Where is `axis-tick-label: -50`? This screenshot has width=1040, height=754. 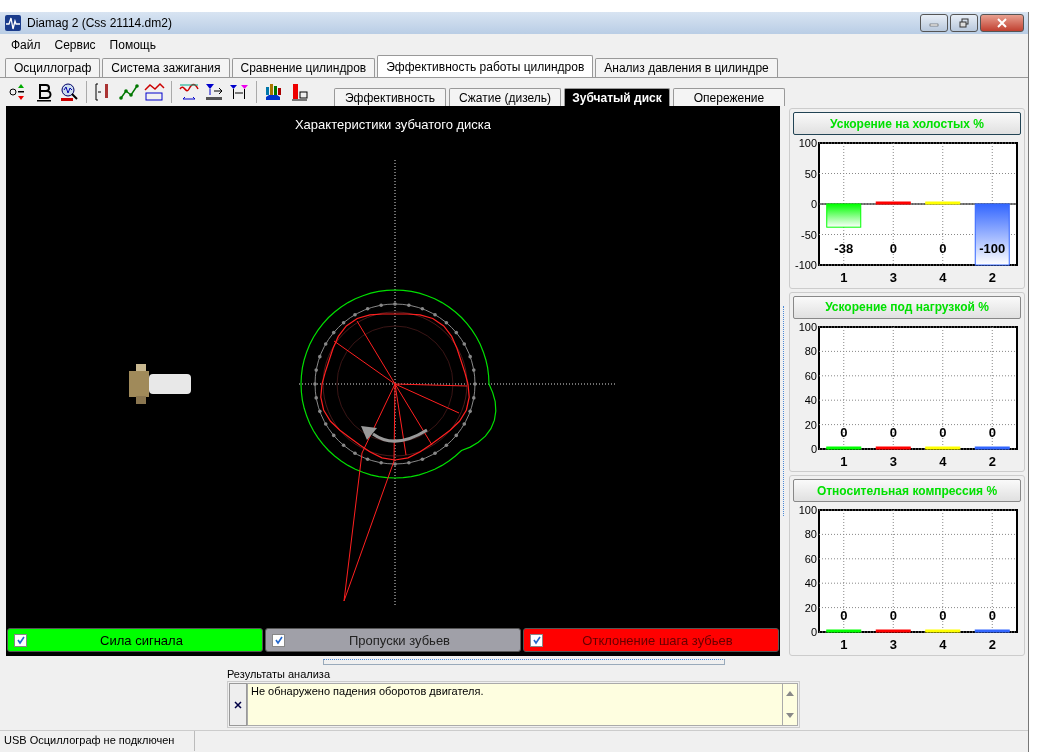
axis-tick-label: -50 is located at coordinates (809, 234).